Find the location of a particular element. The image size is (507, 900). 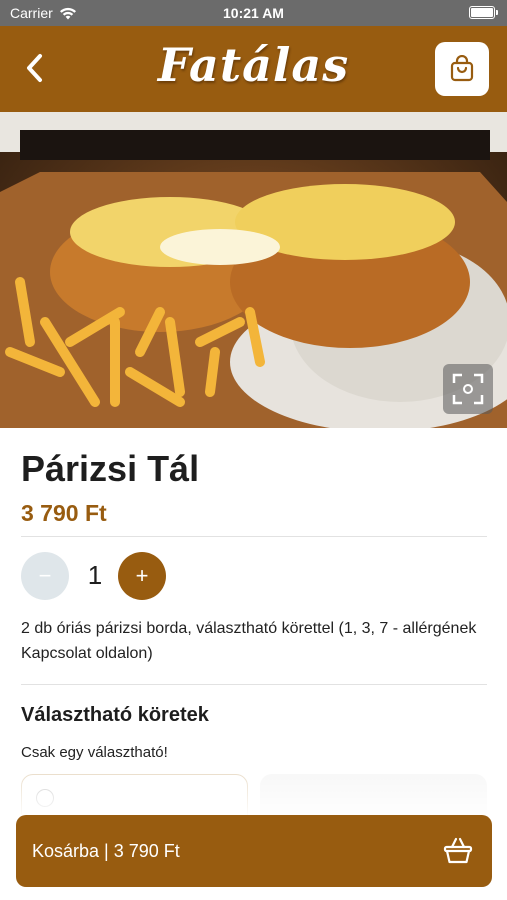

product-title: Párizsi Tál is located at coordinates (110, 468).